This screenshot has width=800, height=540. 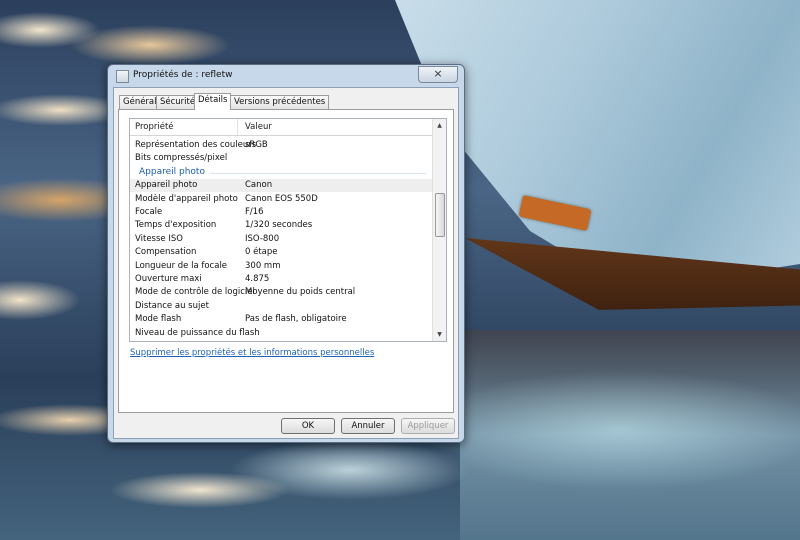 I want to click on group-divider, so click(x=318, y=173).